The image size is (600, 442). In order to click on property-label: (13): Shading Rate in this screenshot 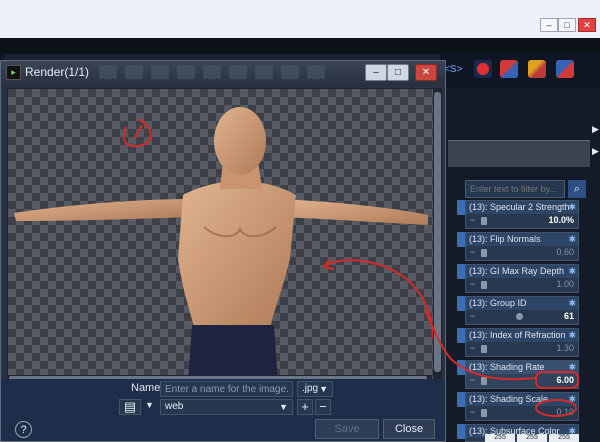, I will do `click(507, 367)`.